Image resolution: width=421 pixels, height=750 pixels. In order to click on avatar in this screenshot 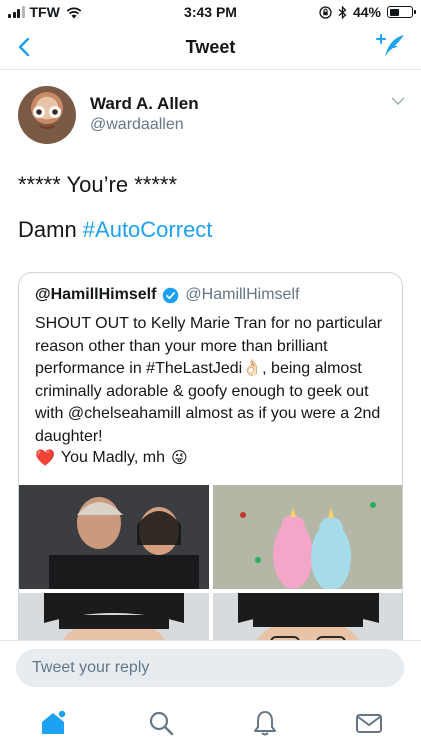, I will do `click(47, 115)`.